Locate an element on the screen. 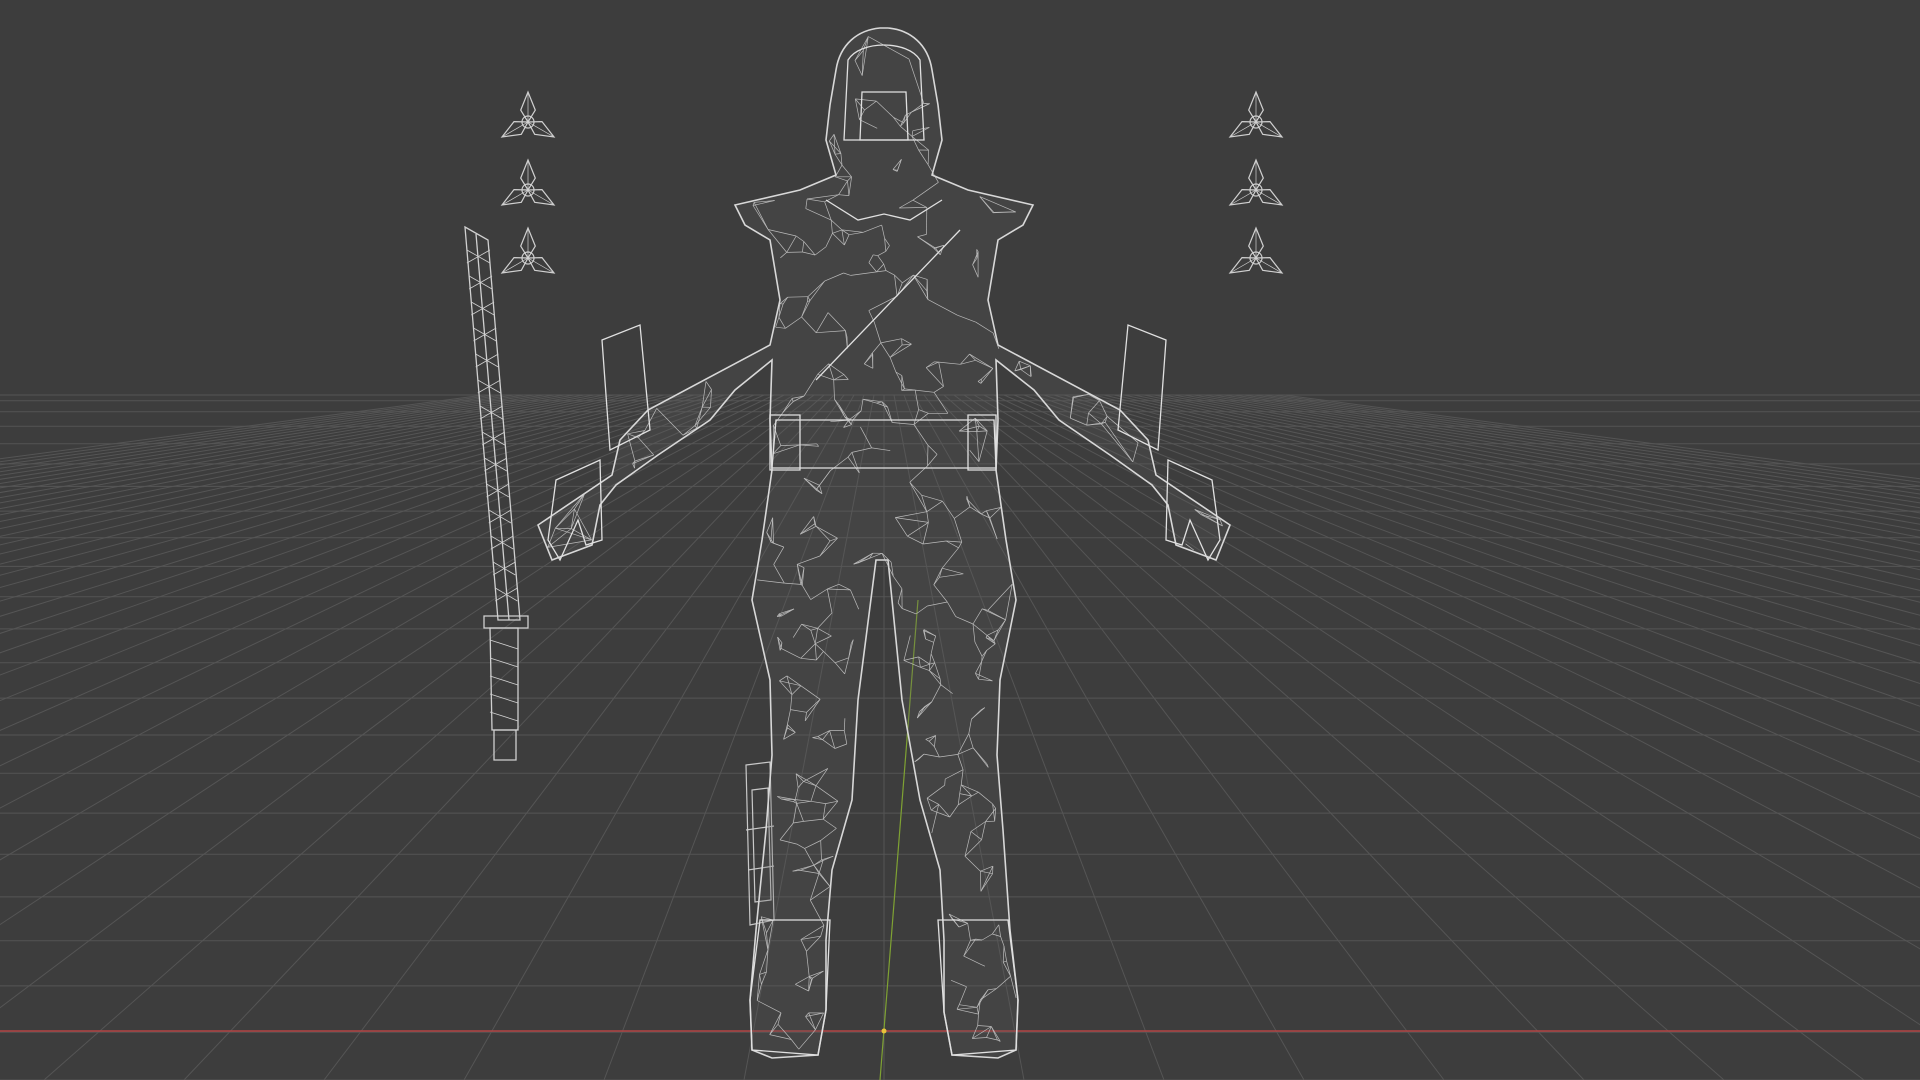  katana-guard is located at coordinates (506, 622).